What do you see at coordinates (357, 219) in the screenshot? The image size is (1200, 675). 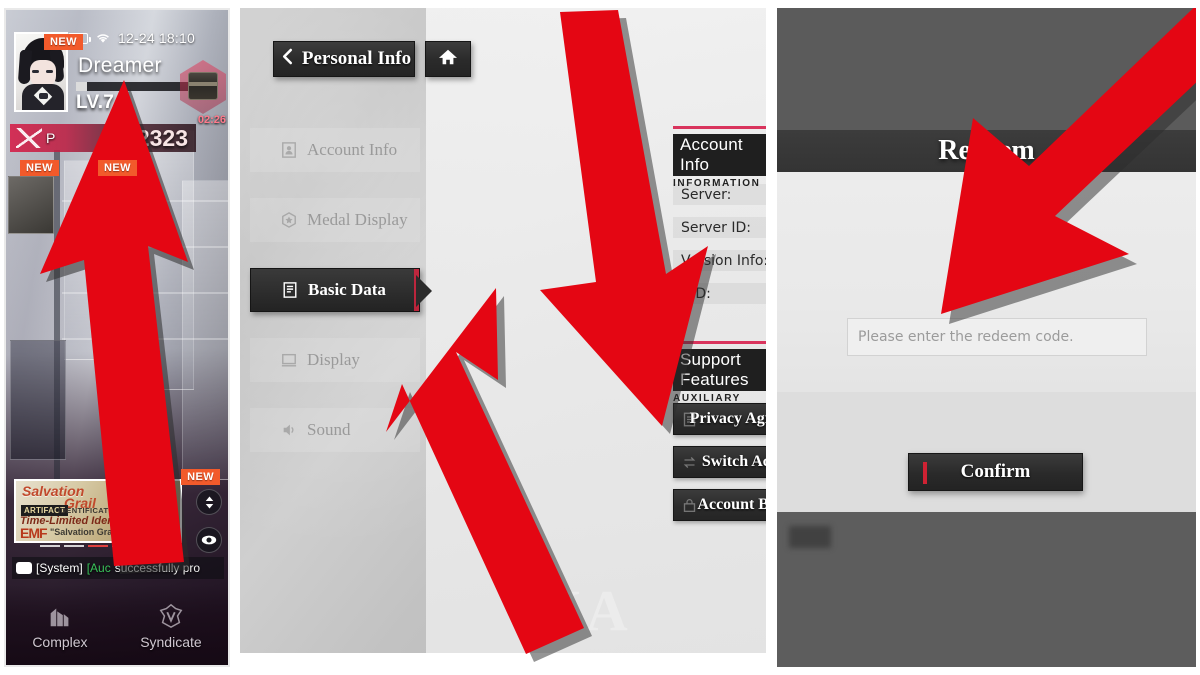 I see `sidebar-label-medal-display: Medal Display` at bounding box center [357, 219].